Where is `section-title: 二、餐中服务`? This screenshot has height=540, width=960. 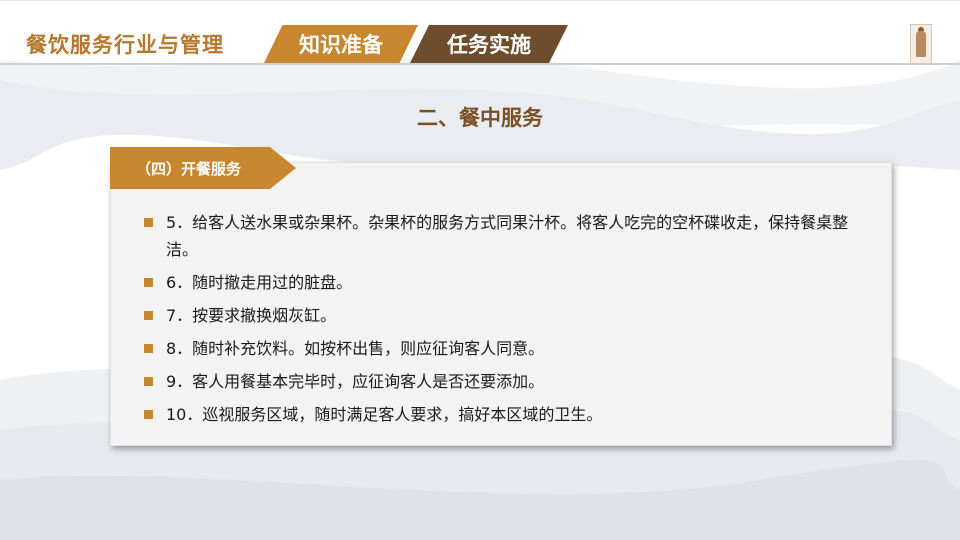 section-title: 二、餐中服务 is located at coordinates (480, 118).